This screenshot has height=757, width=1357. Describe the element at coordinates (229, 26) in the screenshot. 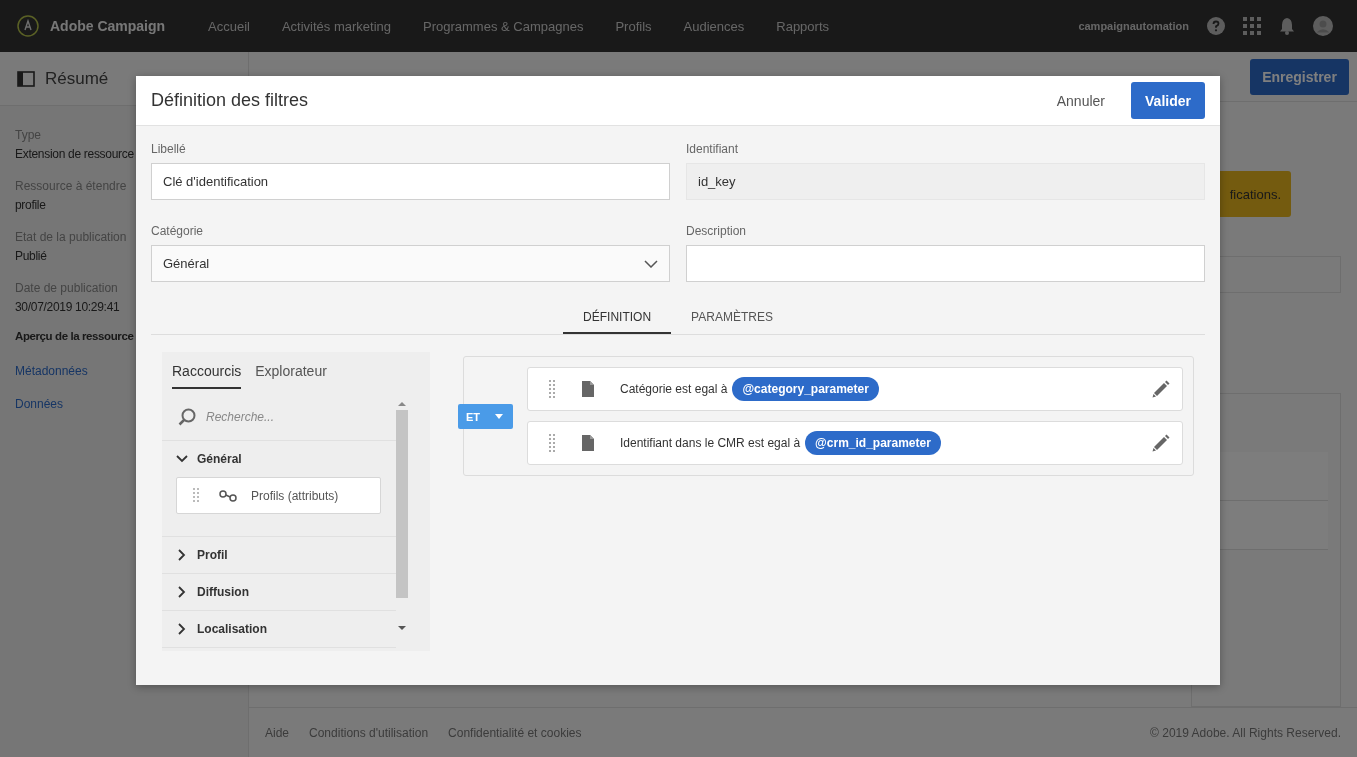

I see `nav-link: Accueil` at that location.